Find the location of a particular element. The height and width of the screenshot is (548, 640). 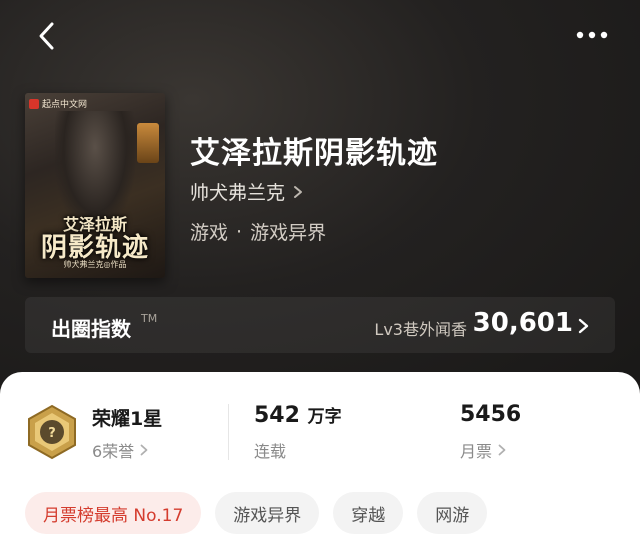

book-cover: 起点中文网 艾泽拉斯 阴影轨迹 帅犬弗兰克◎作品 is located at coordinates (95, 185).